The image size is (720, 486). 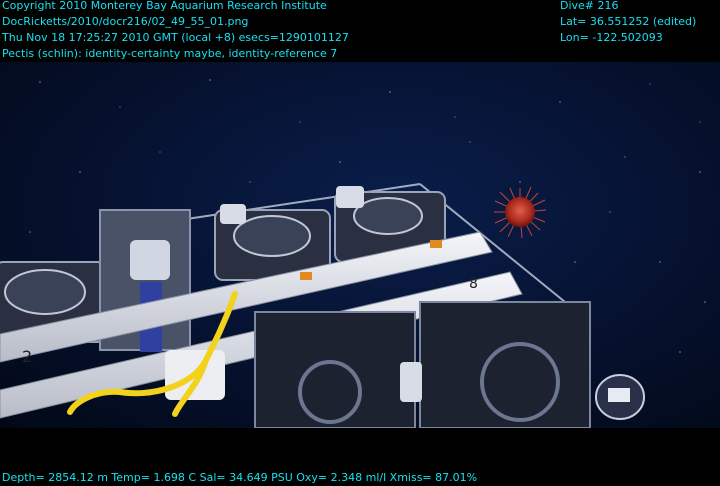 I want to click on dive-number: Dive# 216, so click(x=589, y=6).